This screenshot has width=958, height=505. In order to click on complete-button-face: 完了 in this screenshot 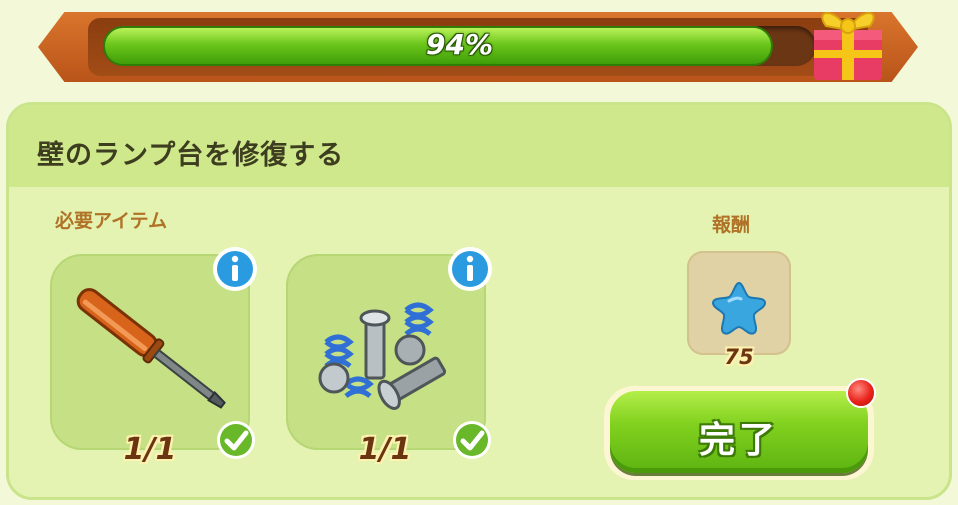, I will do `click(739, 432)`.